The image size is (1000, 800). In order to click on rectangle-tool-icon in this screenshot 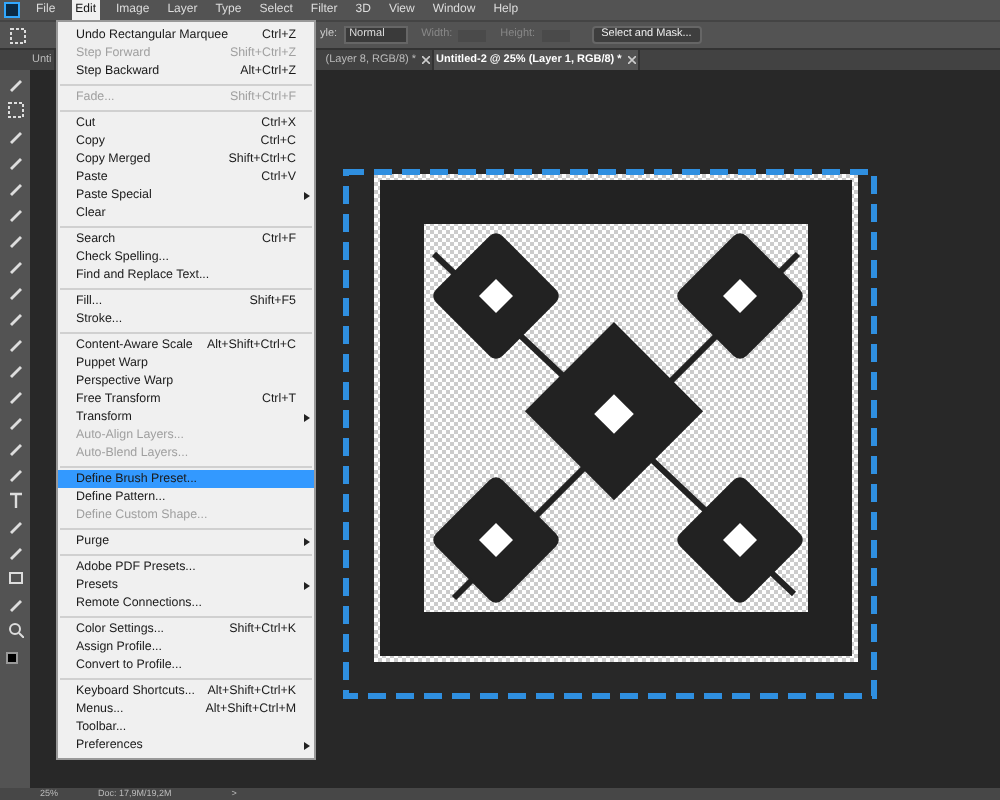, I will do `click(15, 578)`.